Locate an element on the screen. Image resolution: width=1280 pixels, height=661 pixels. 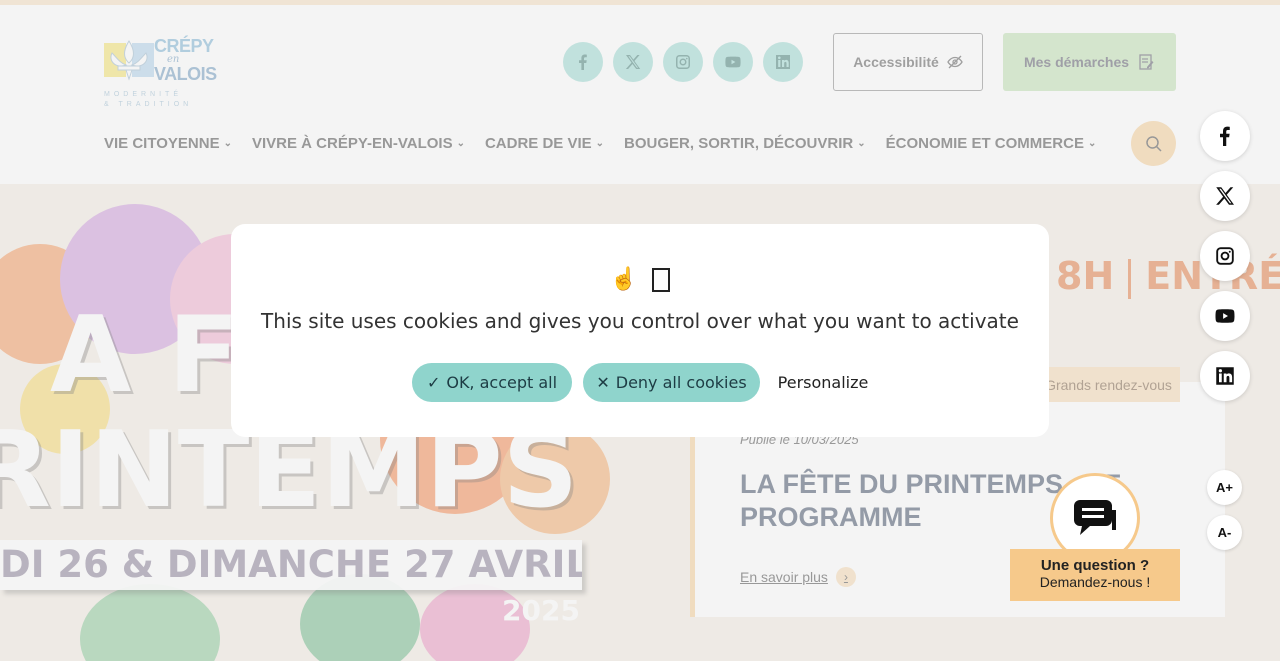
event-hours: 8H is located at coordinates (1085, 276).